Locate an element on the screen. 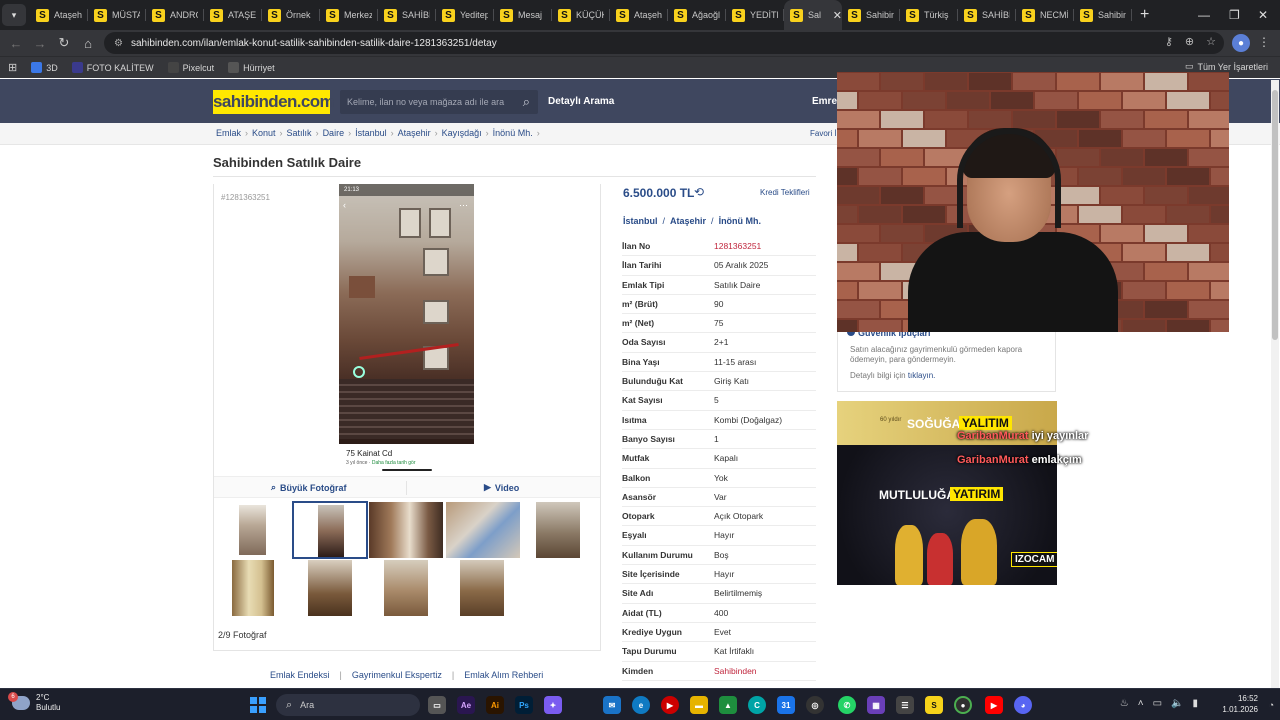 Image resolution: width=1280 pixels, height=720 pixels. new-tab-button: + is located at coordinates (1144, 15).